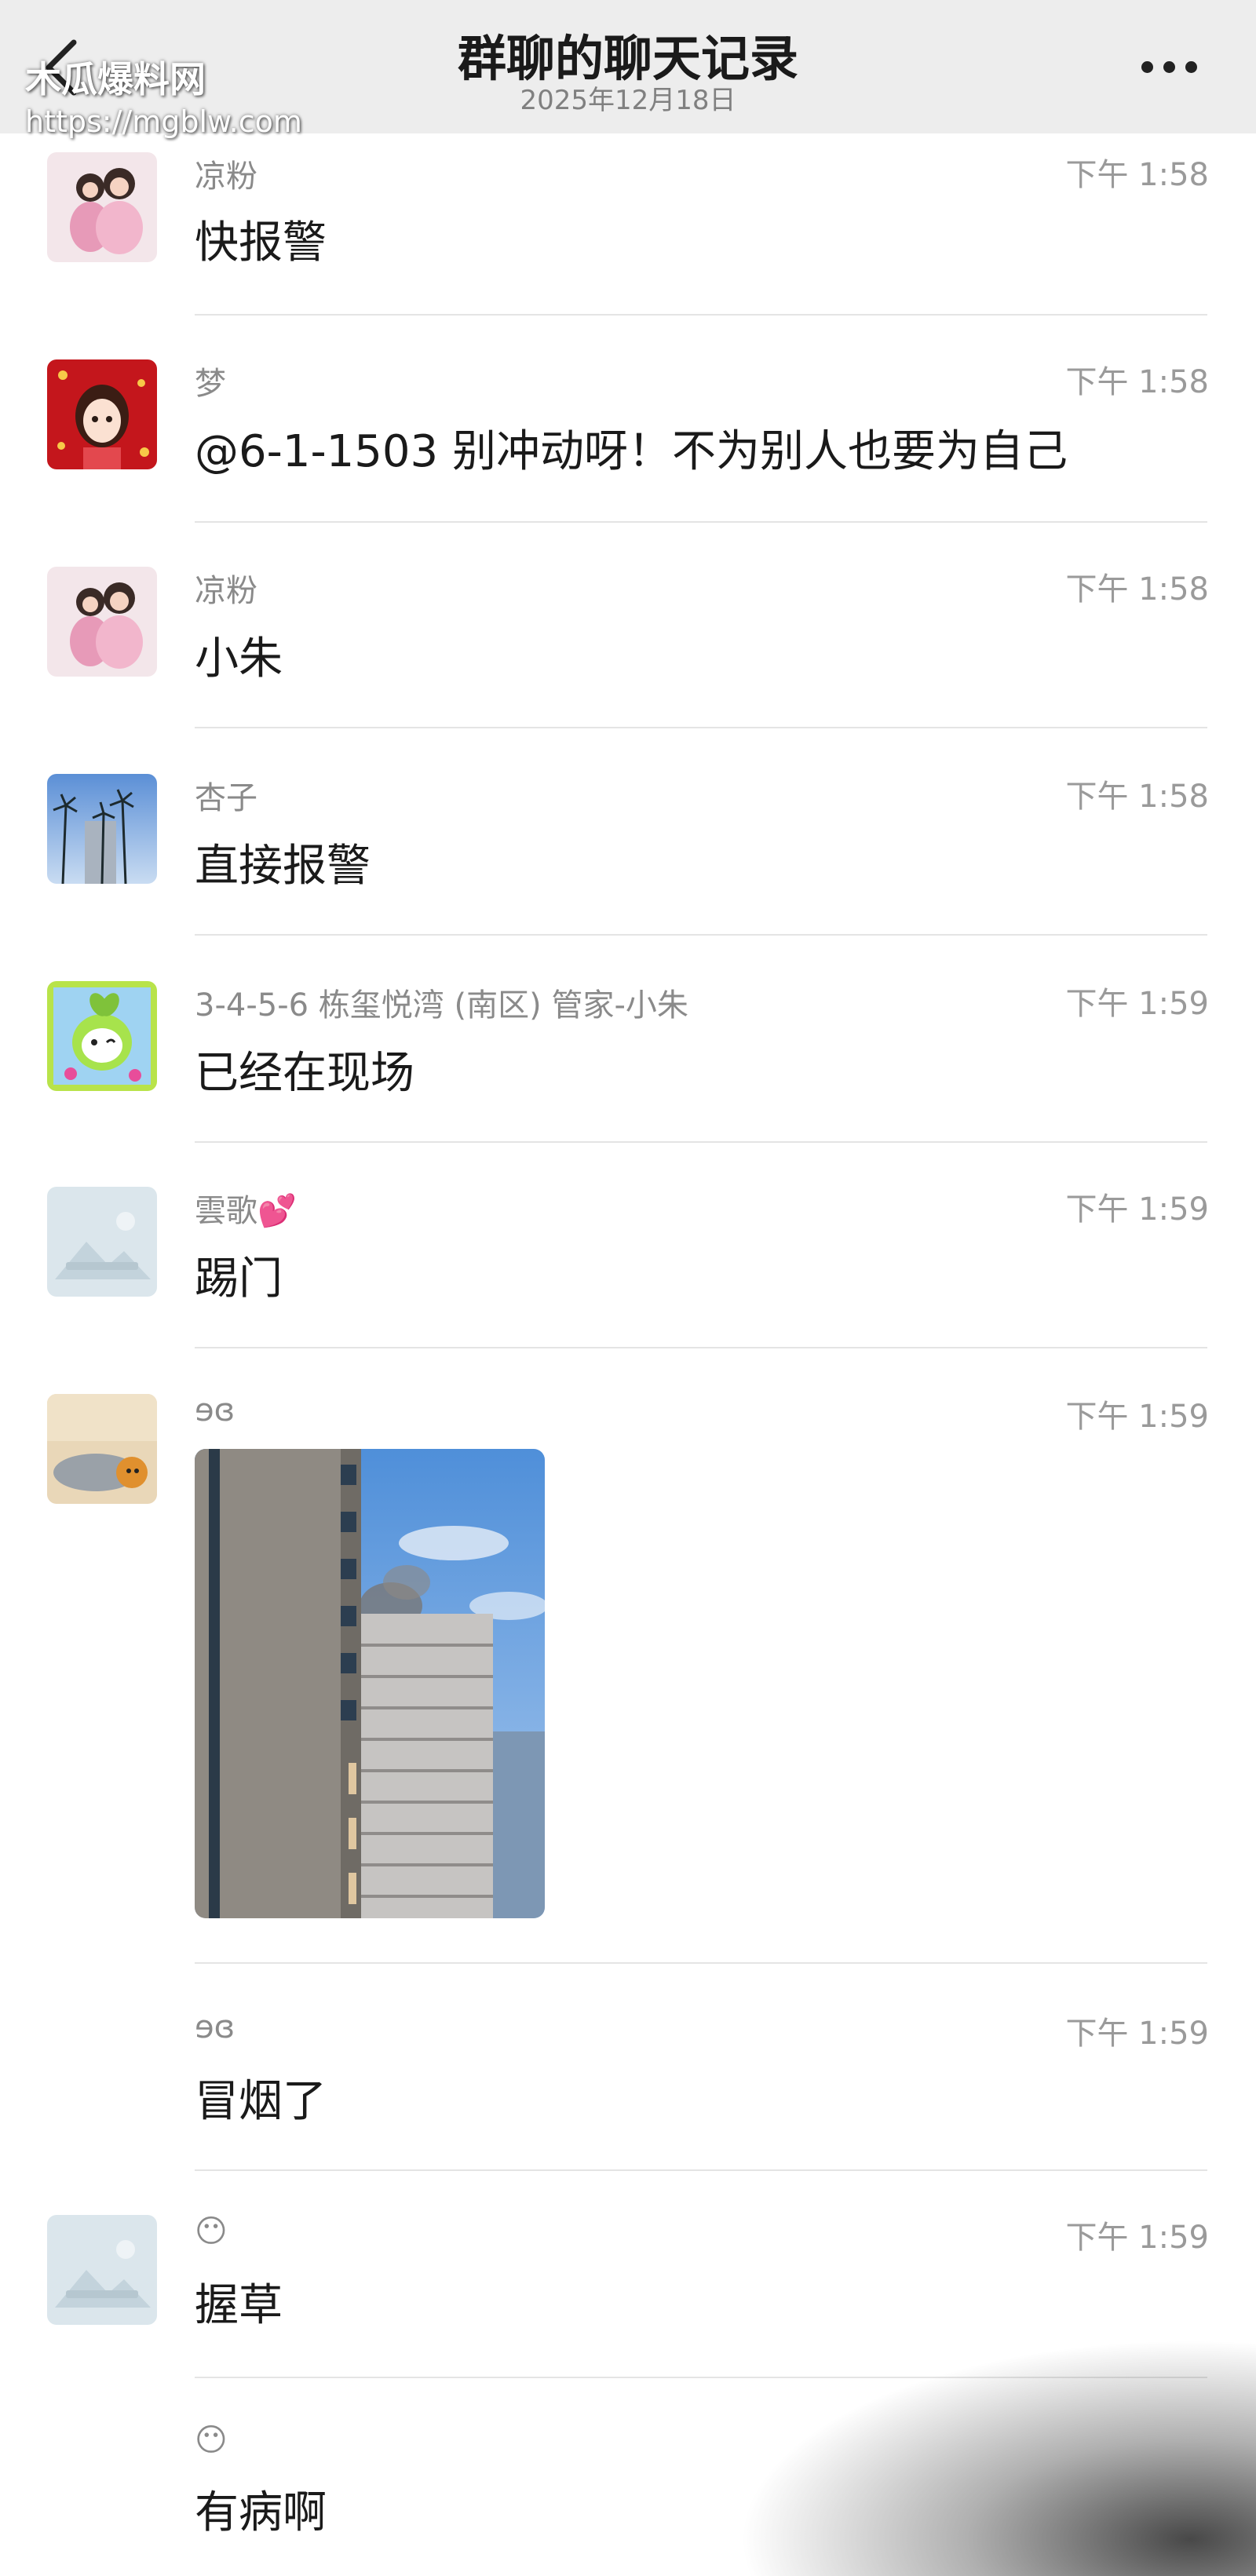 The width and height of the screenshot is (1256, 2576). I want to click on watermark-url: https://mgblw.com, so click(163, 121).